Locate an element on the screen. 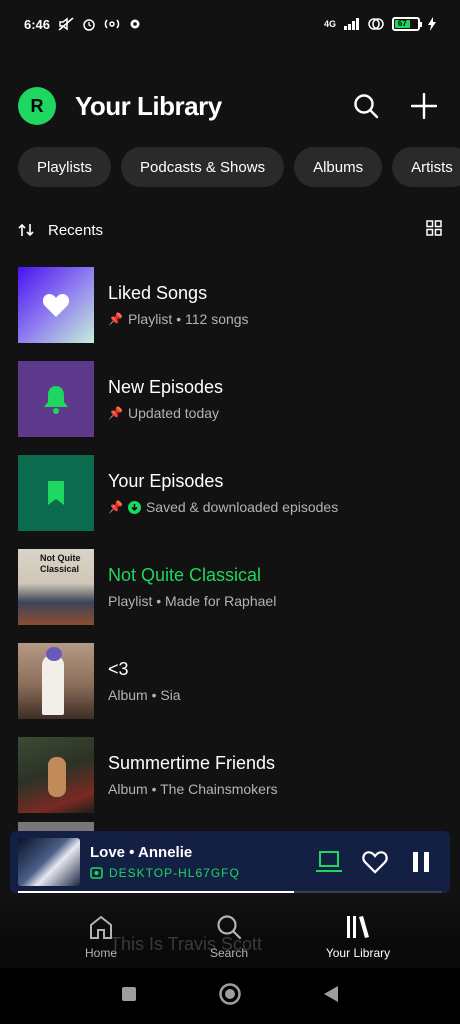 The height and width of the screenshot is (1024, 460). list-item-new-episodes: New Episodes 📌 Updated today is located at coordinates (230, 399).